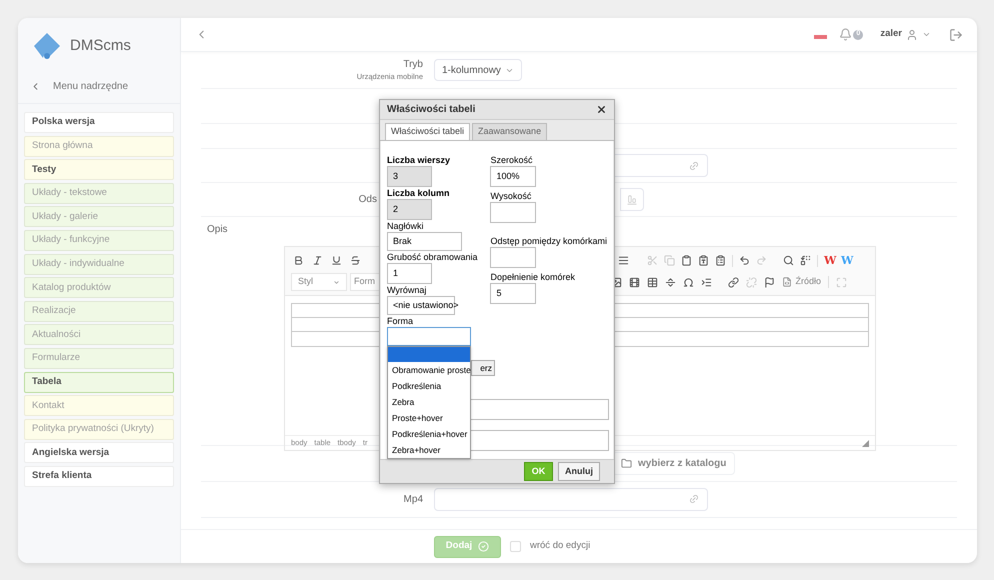  What do you see at coordinates (413, 64) in the screenshot?
I see `field-label: Tryb` at bounding box center [413, 64].